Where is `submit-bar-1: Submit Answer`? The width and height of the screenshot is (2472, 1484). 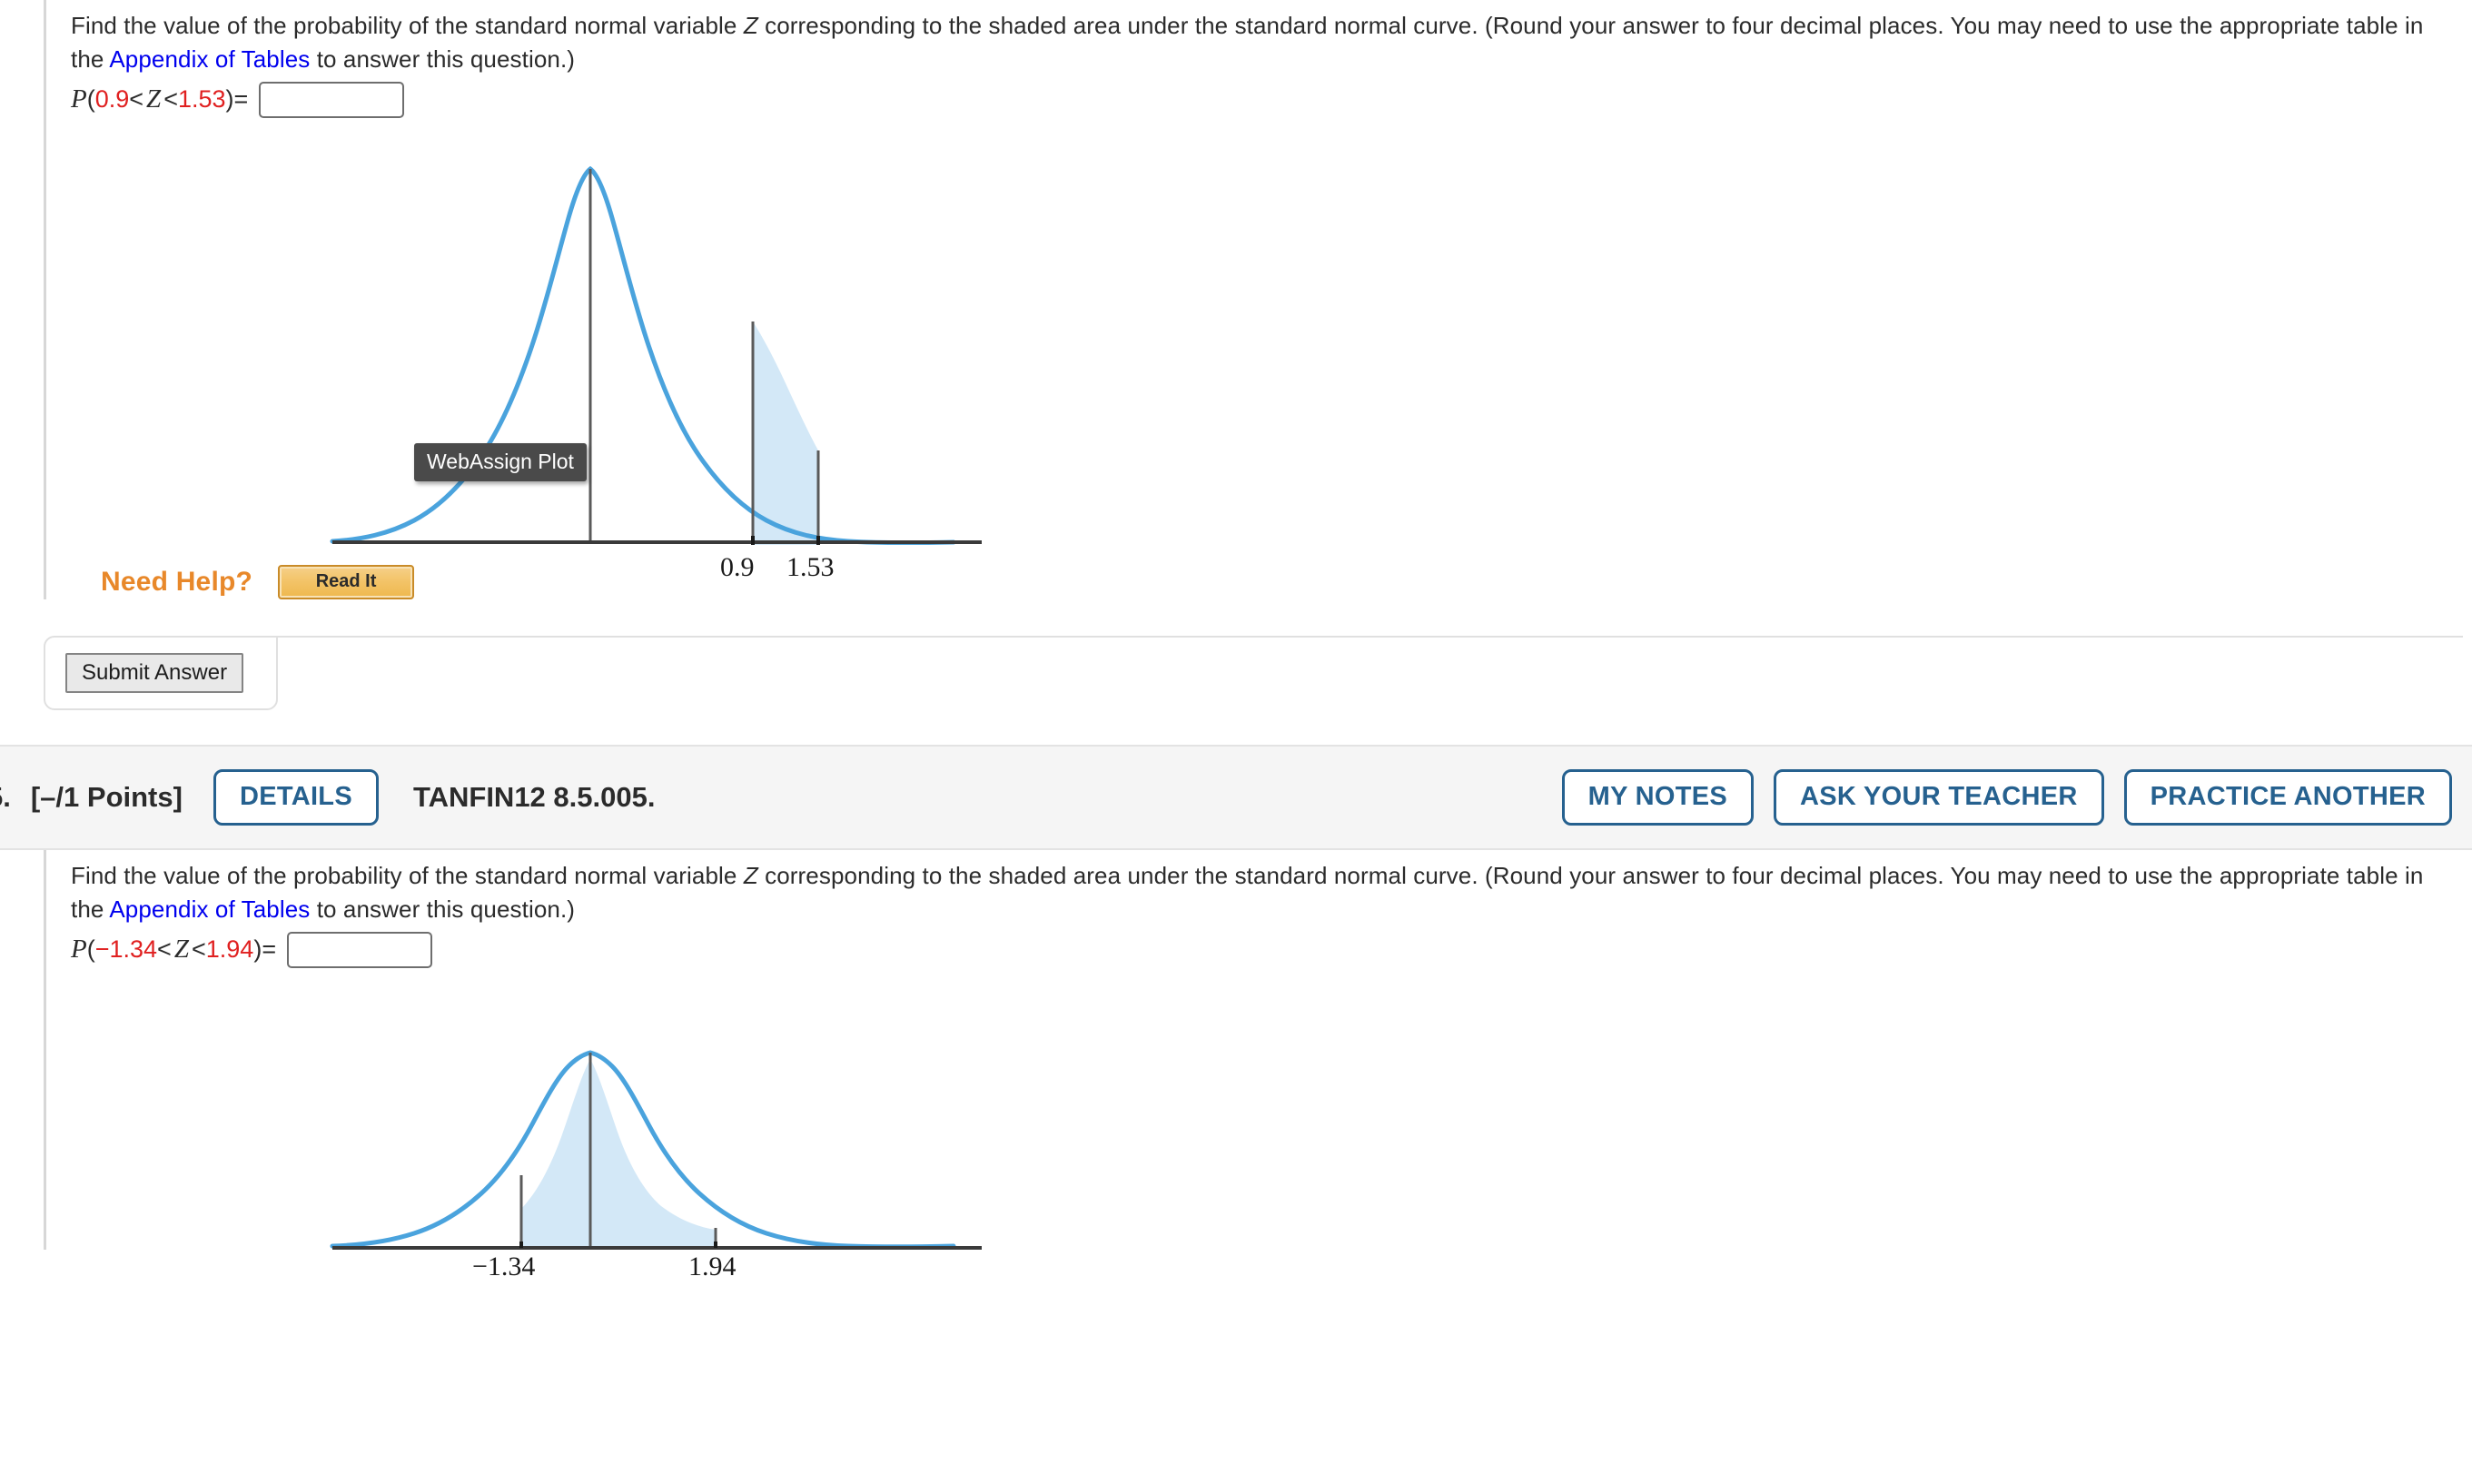
submit-bar-1: Submit Answer is located at coordinates (1258, 672).